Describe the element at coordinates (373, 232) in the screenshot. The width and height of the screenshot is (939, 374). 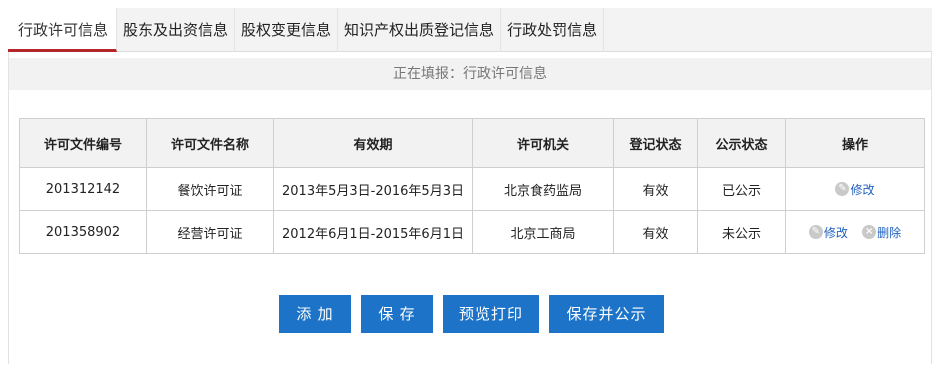
I see `cell-validity: 2012年6月1日-2015年6月1日` at that location.